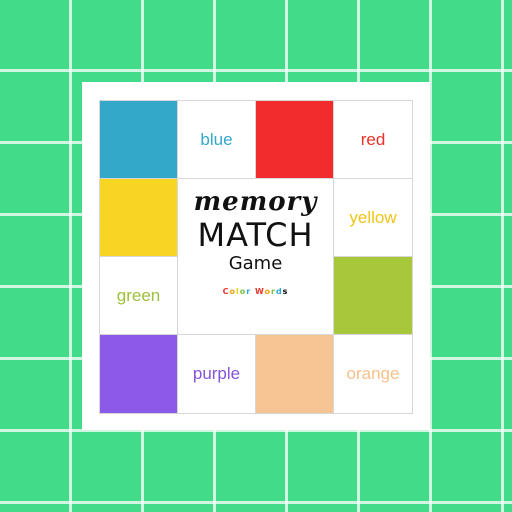 Image resolution: width=512 pixels, height=512 pixels. Describe the element at coordinates (139, 296) in the screenshot. I see `card-green-word: green` at that location.